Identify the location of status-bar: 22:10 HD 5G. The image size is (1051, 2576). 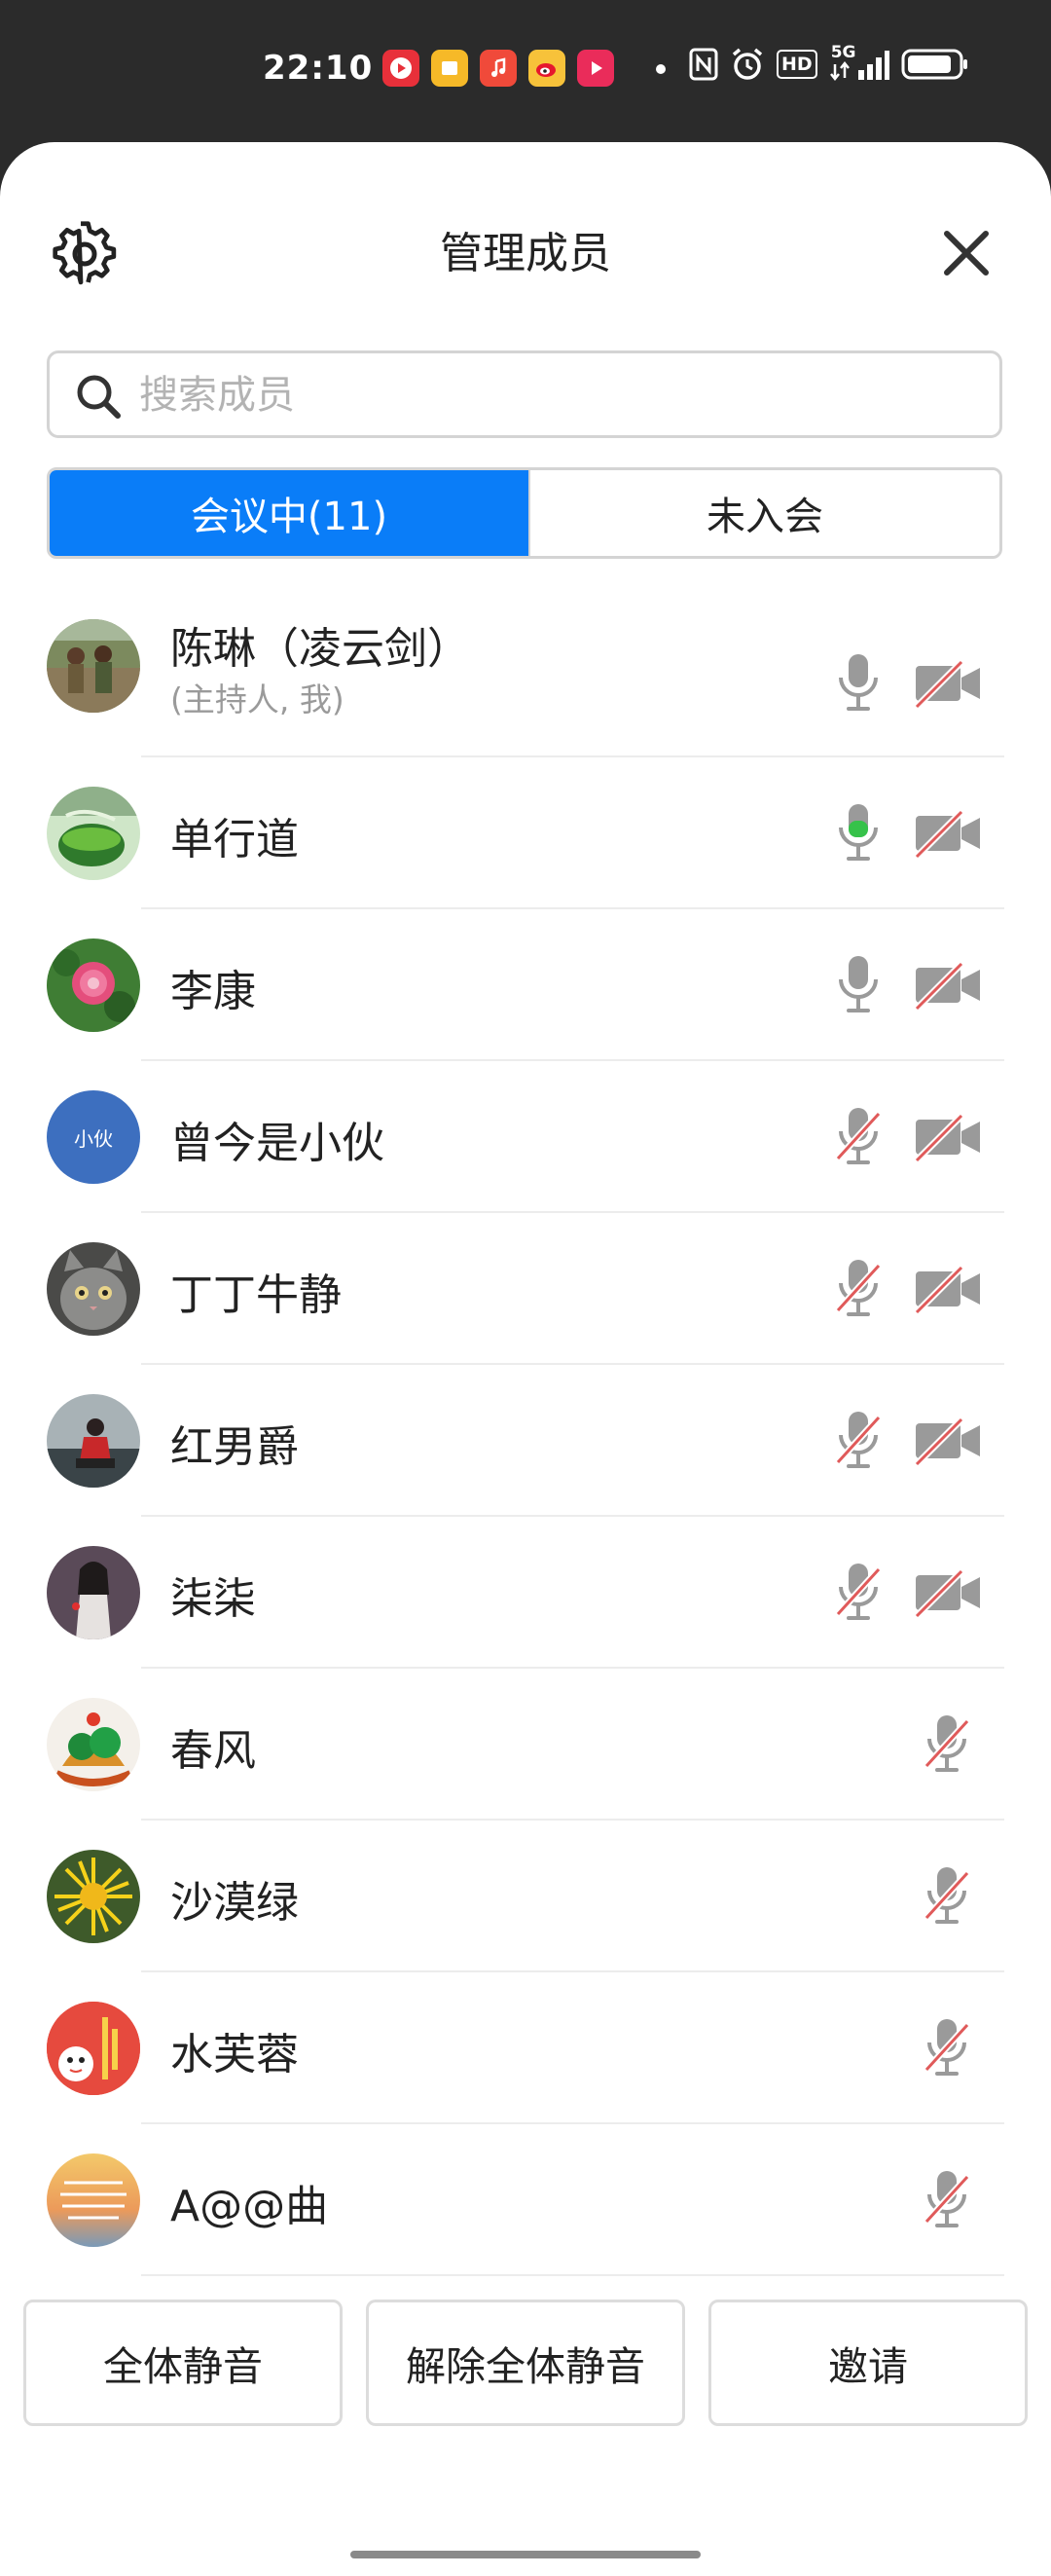
(525, 73).